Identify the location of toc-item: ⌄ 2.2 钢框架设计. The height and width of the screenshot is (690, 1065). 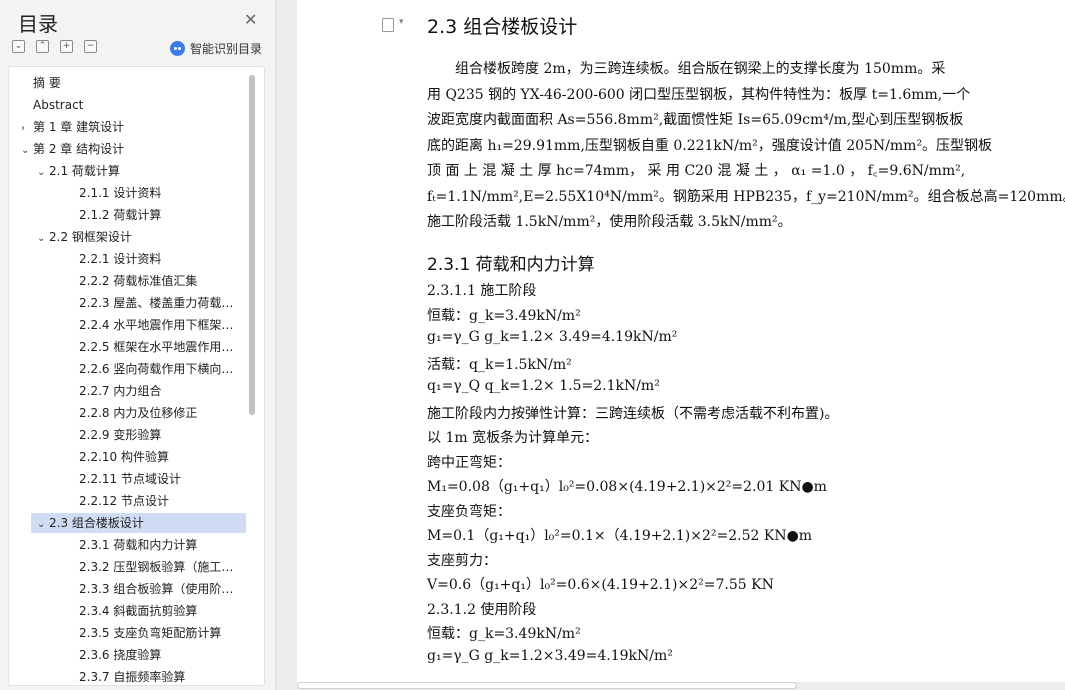
(126, 237).